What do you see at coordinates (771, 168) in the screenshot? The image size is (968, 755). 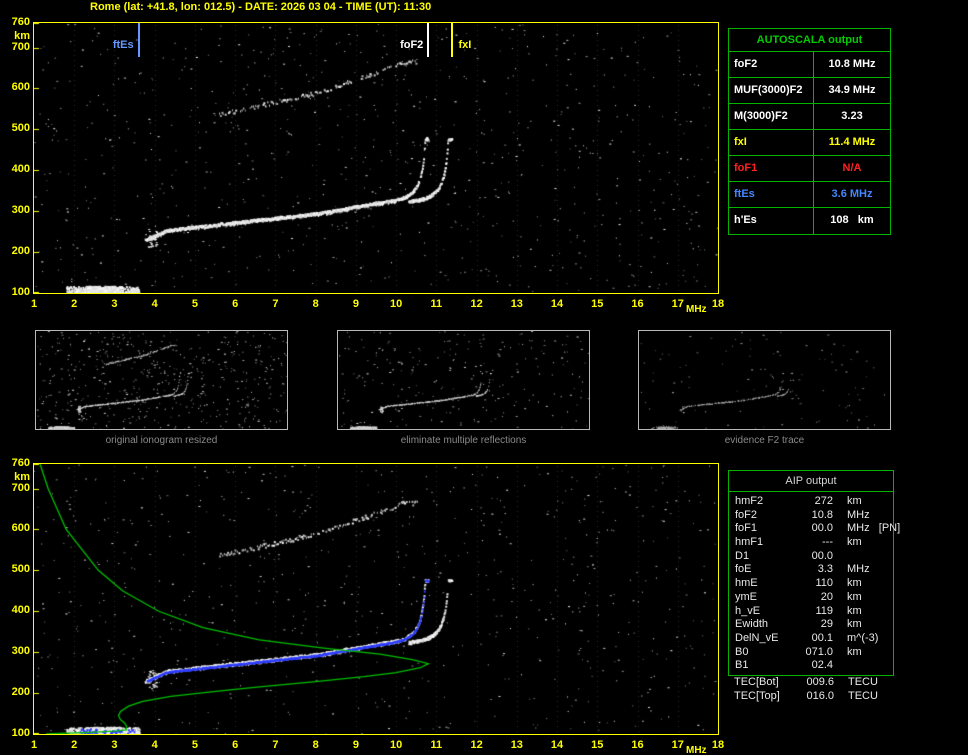 I see `autoscala-param: foF1` at bounding box center [771, 168].